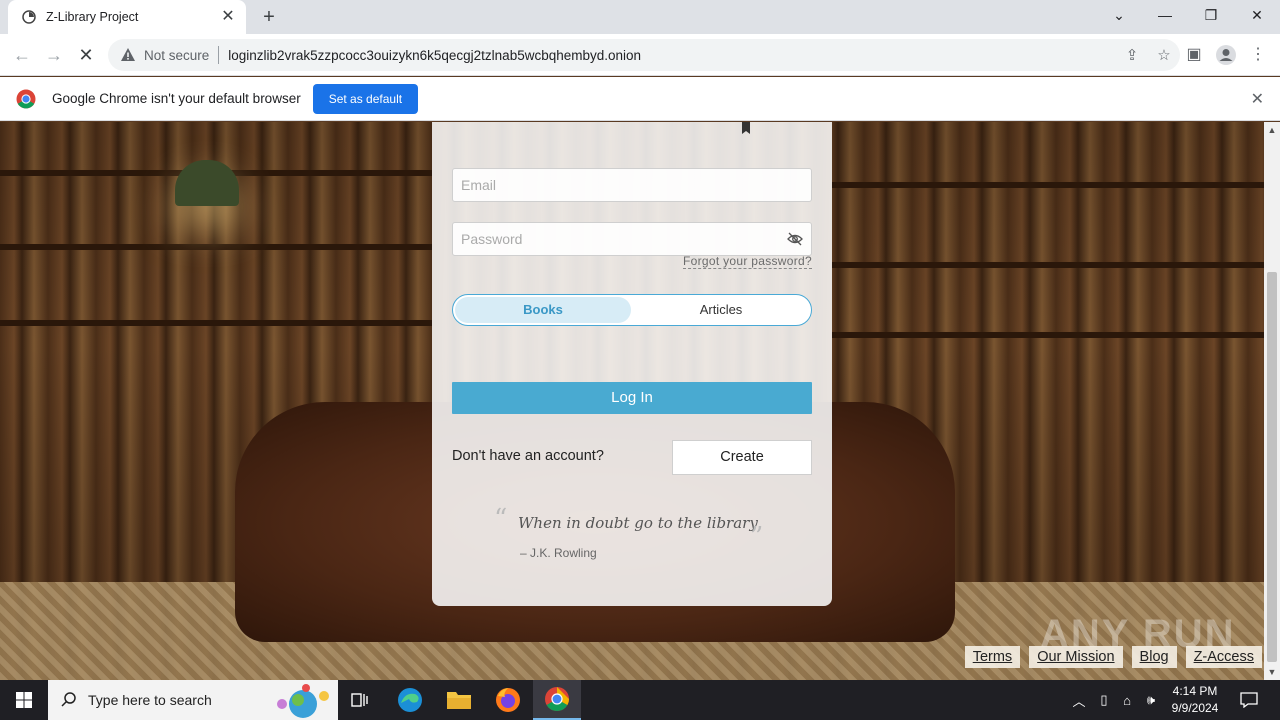 This screenshot has width=1280, height=720. Describe the element at coordinates (632, 310) in the screenshot. I see `search-type-toggle: Books Articles` at that location.